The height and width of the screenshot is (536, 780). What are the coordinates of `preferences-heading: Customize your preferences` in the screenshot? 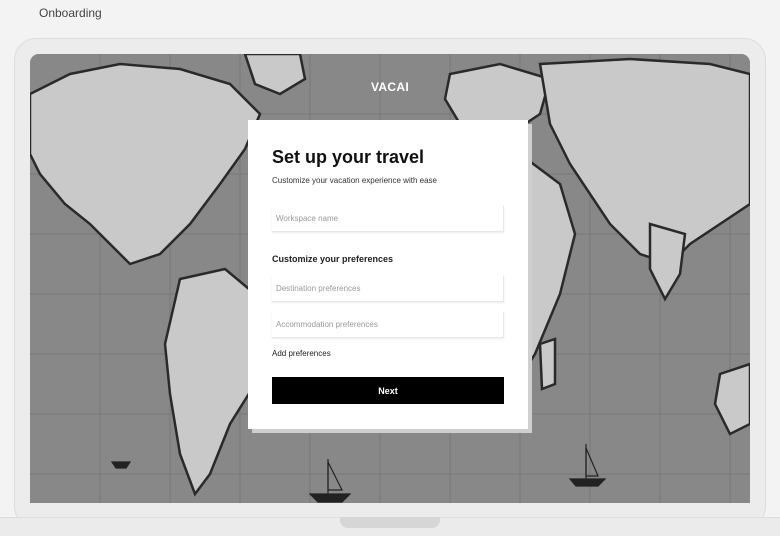 It's located at (333, 259).